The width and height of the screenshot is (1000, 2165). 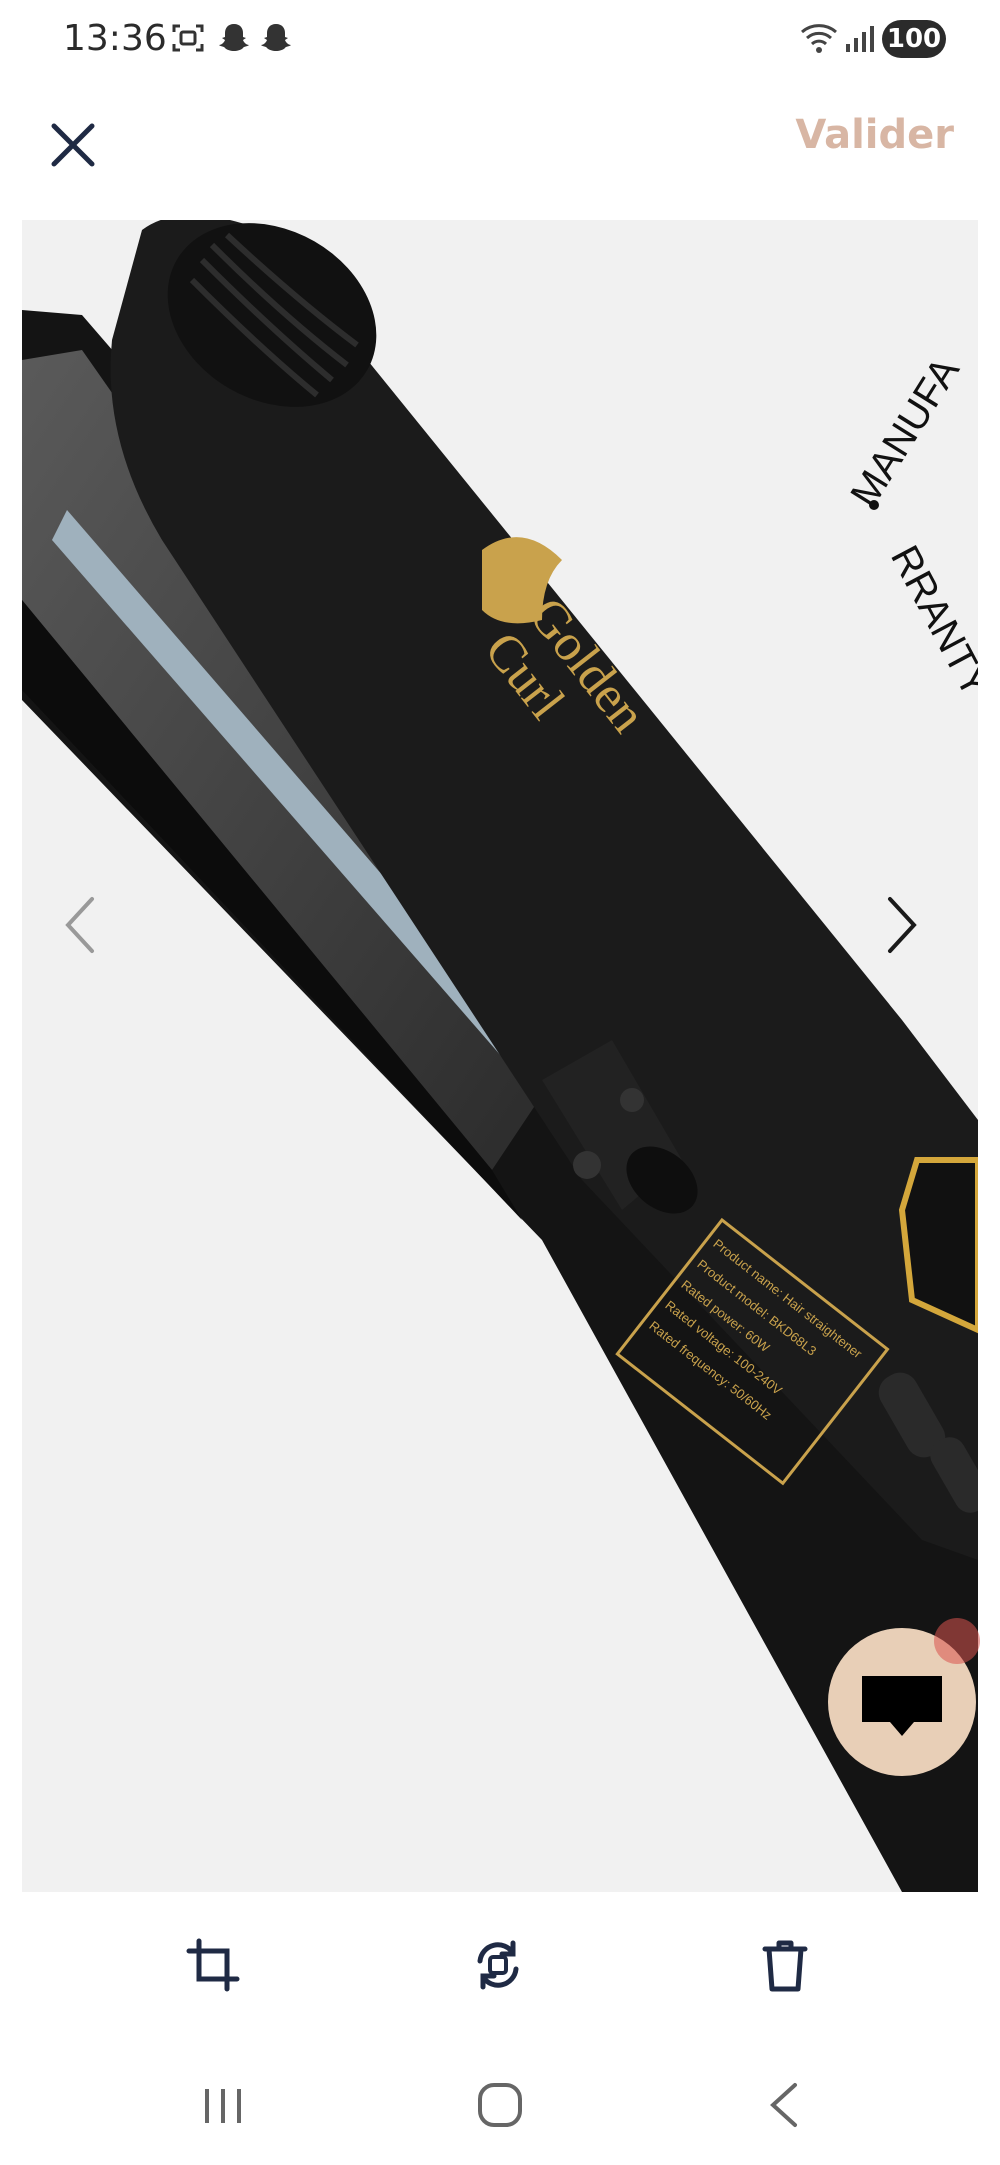 I want to click on signal-icon, so click(x=860, y=39).